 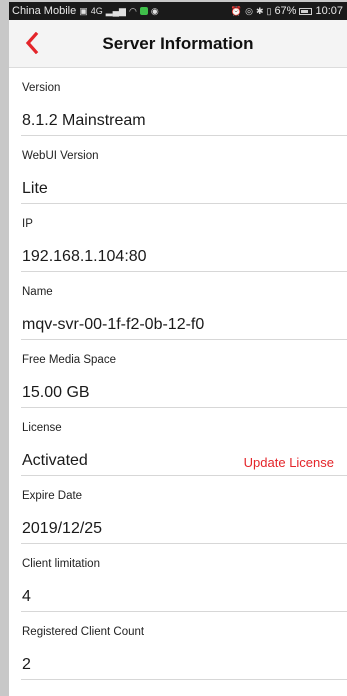 I want to click on location-icon: ◉, so click(x=154, y=10).